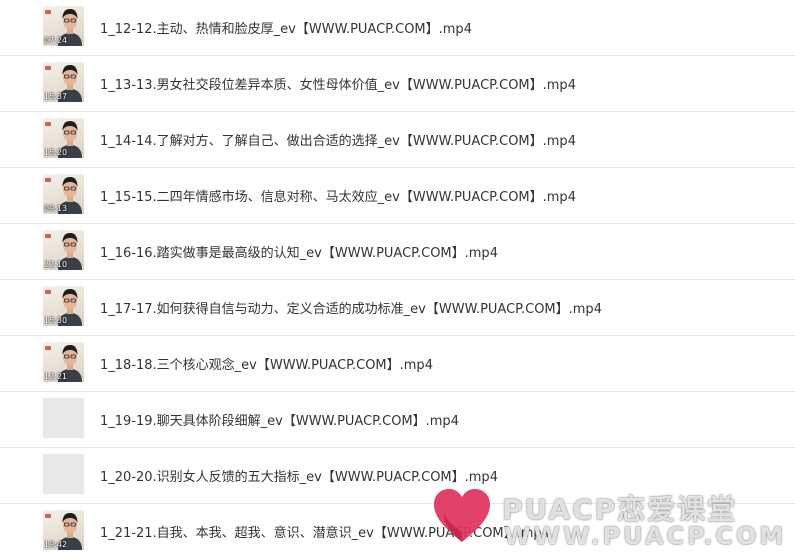 This screenshot has height=560, width=795. I want to click on video-thumbnail: 15:30, so click(63, 306).